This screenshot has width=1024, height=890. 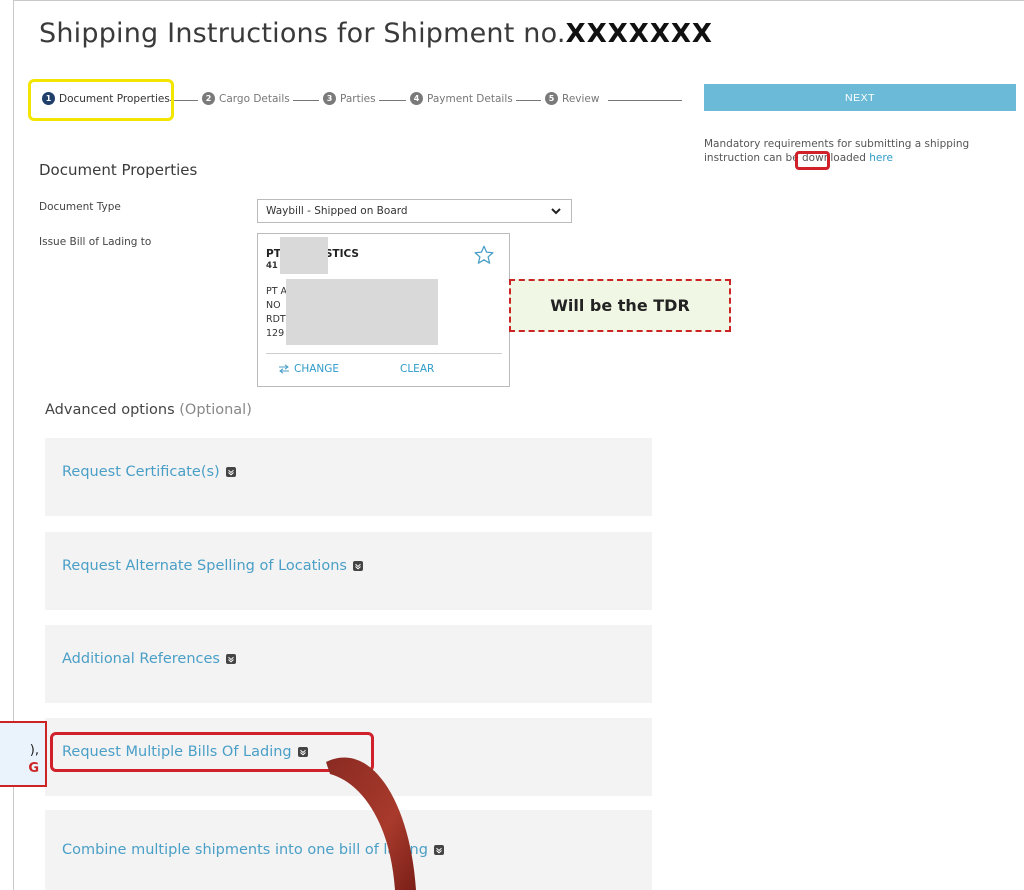 I want to click on arrow-body, so click(x=371, y=823).